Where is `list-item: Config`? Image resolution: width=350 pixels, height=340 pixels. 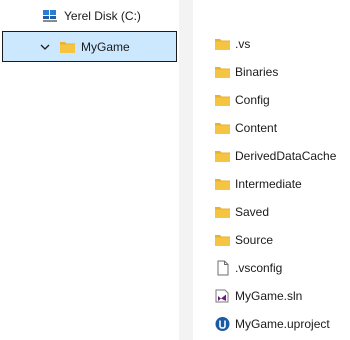 list-item: Config is located at coordinates (279, 100).